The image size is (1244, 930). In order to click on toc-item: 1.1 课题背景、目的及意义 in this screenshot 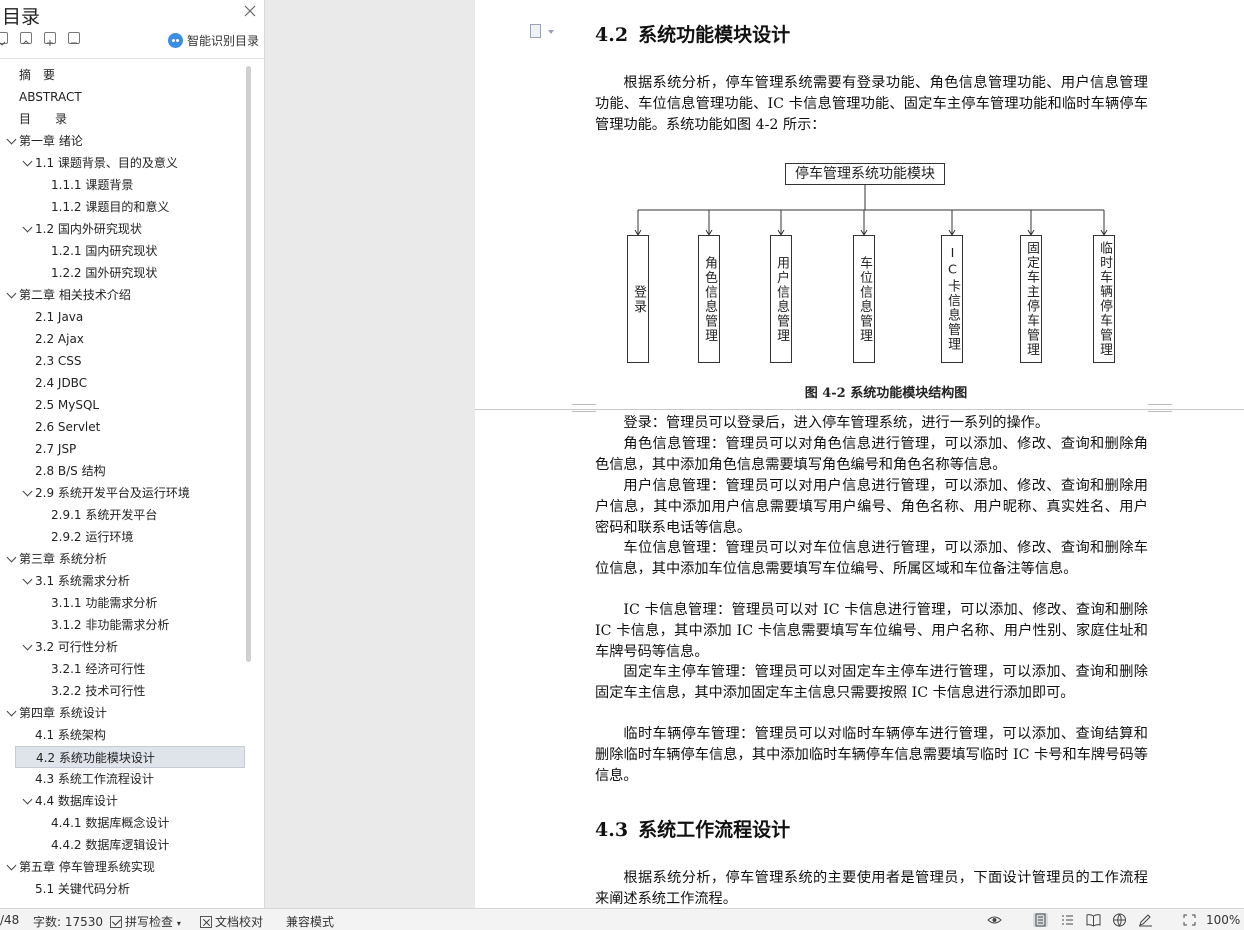, I will do `click(130, 163)`.